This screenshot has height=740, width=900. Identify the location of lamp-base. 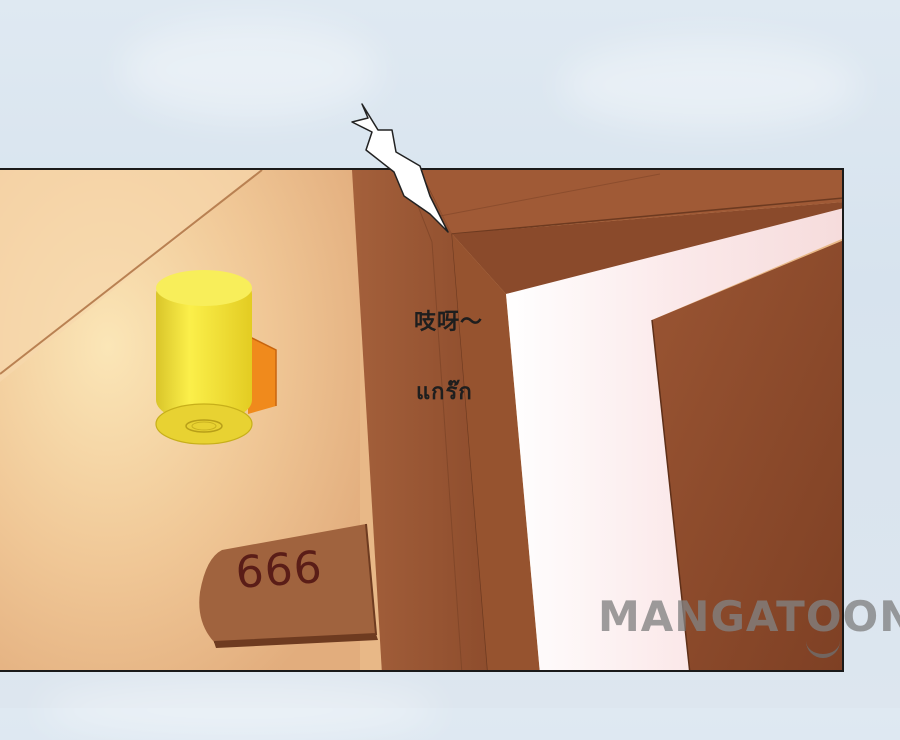
(204, 424).